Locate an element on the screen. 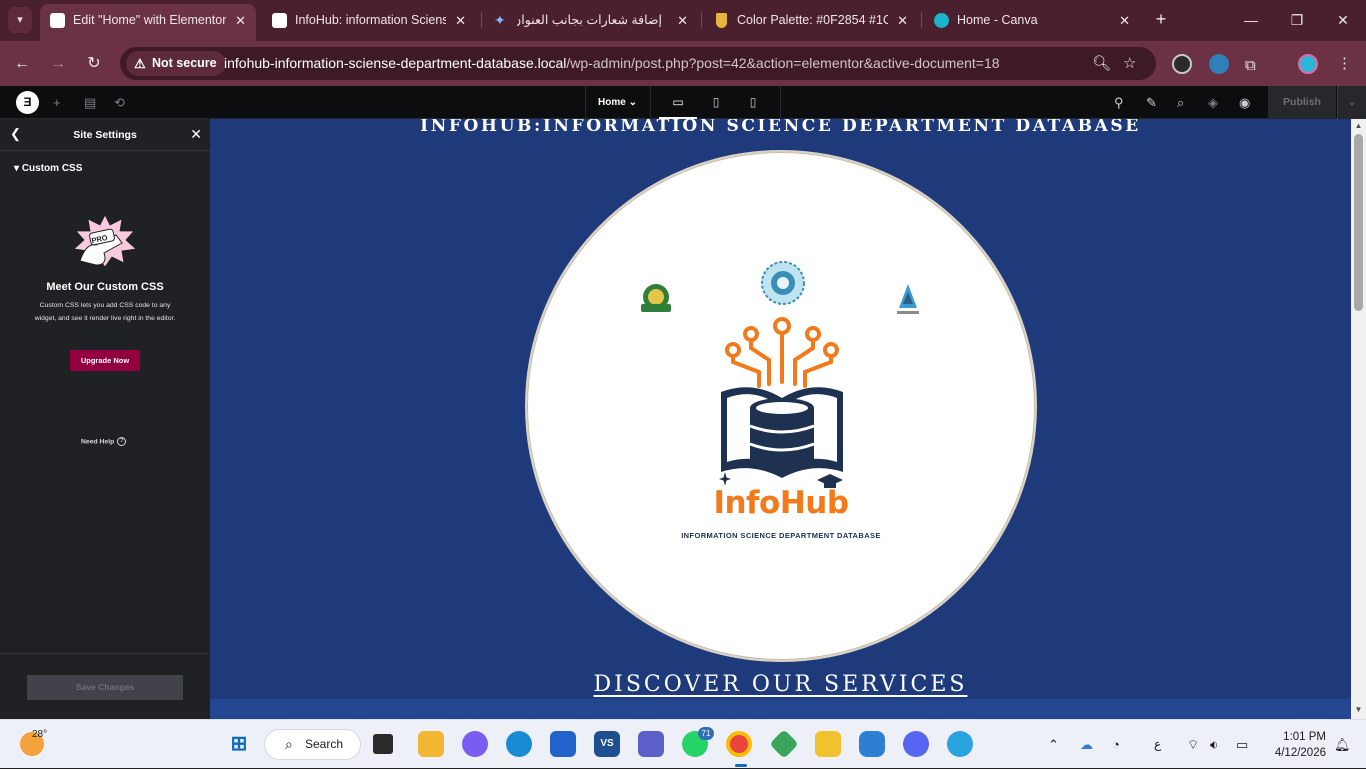  need-help-link: Need Help? is located at coordinates (104, 441).